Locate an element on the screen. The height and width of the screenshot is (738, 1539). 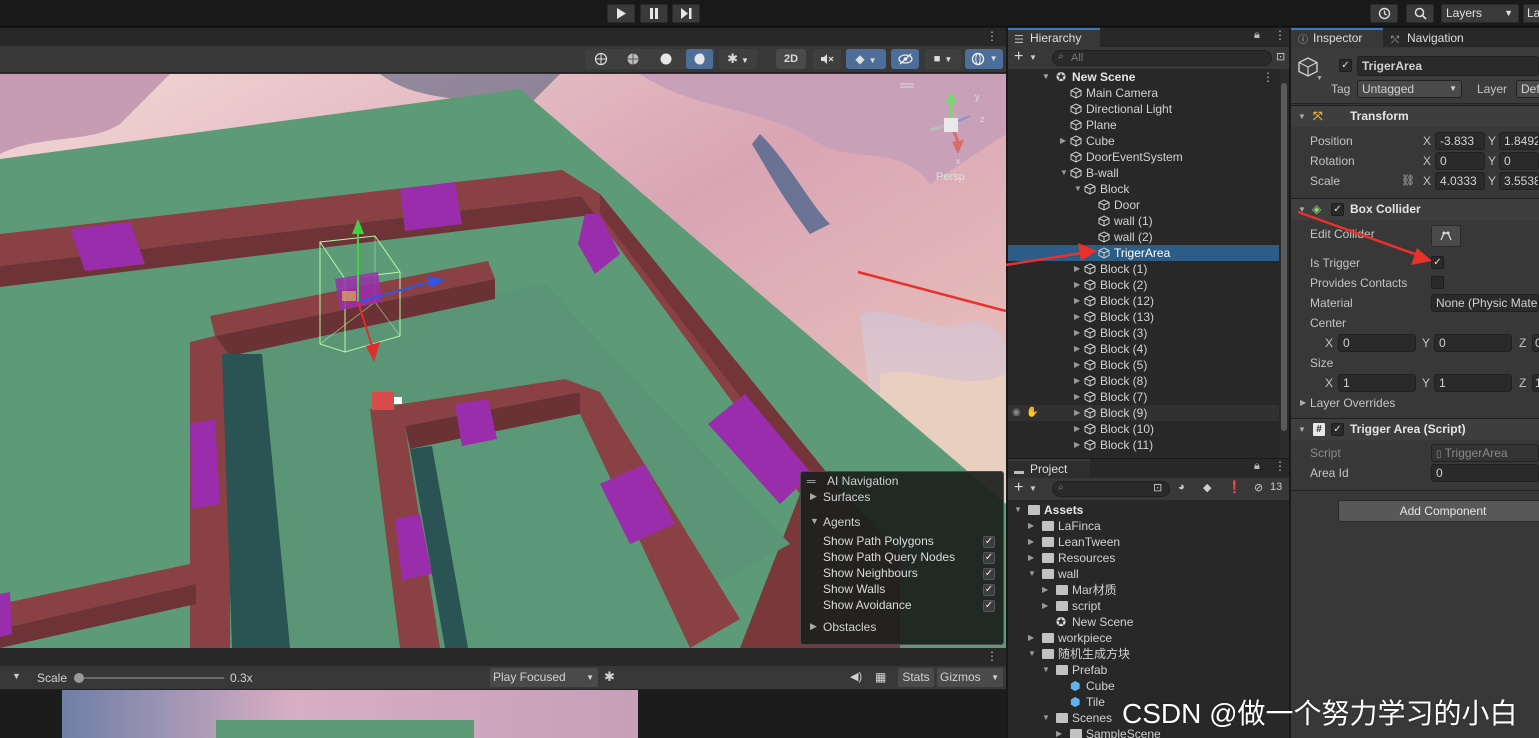
scene-root-row: ▼ ✪ New Scene ⋮ is located at coordinates (1143, 77).